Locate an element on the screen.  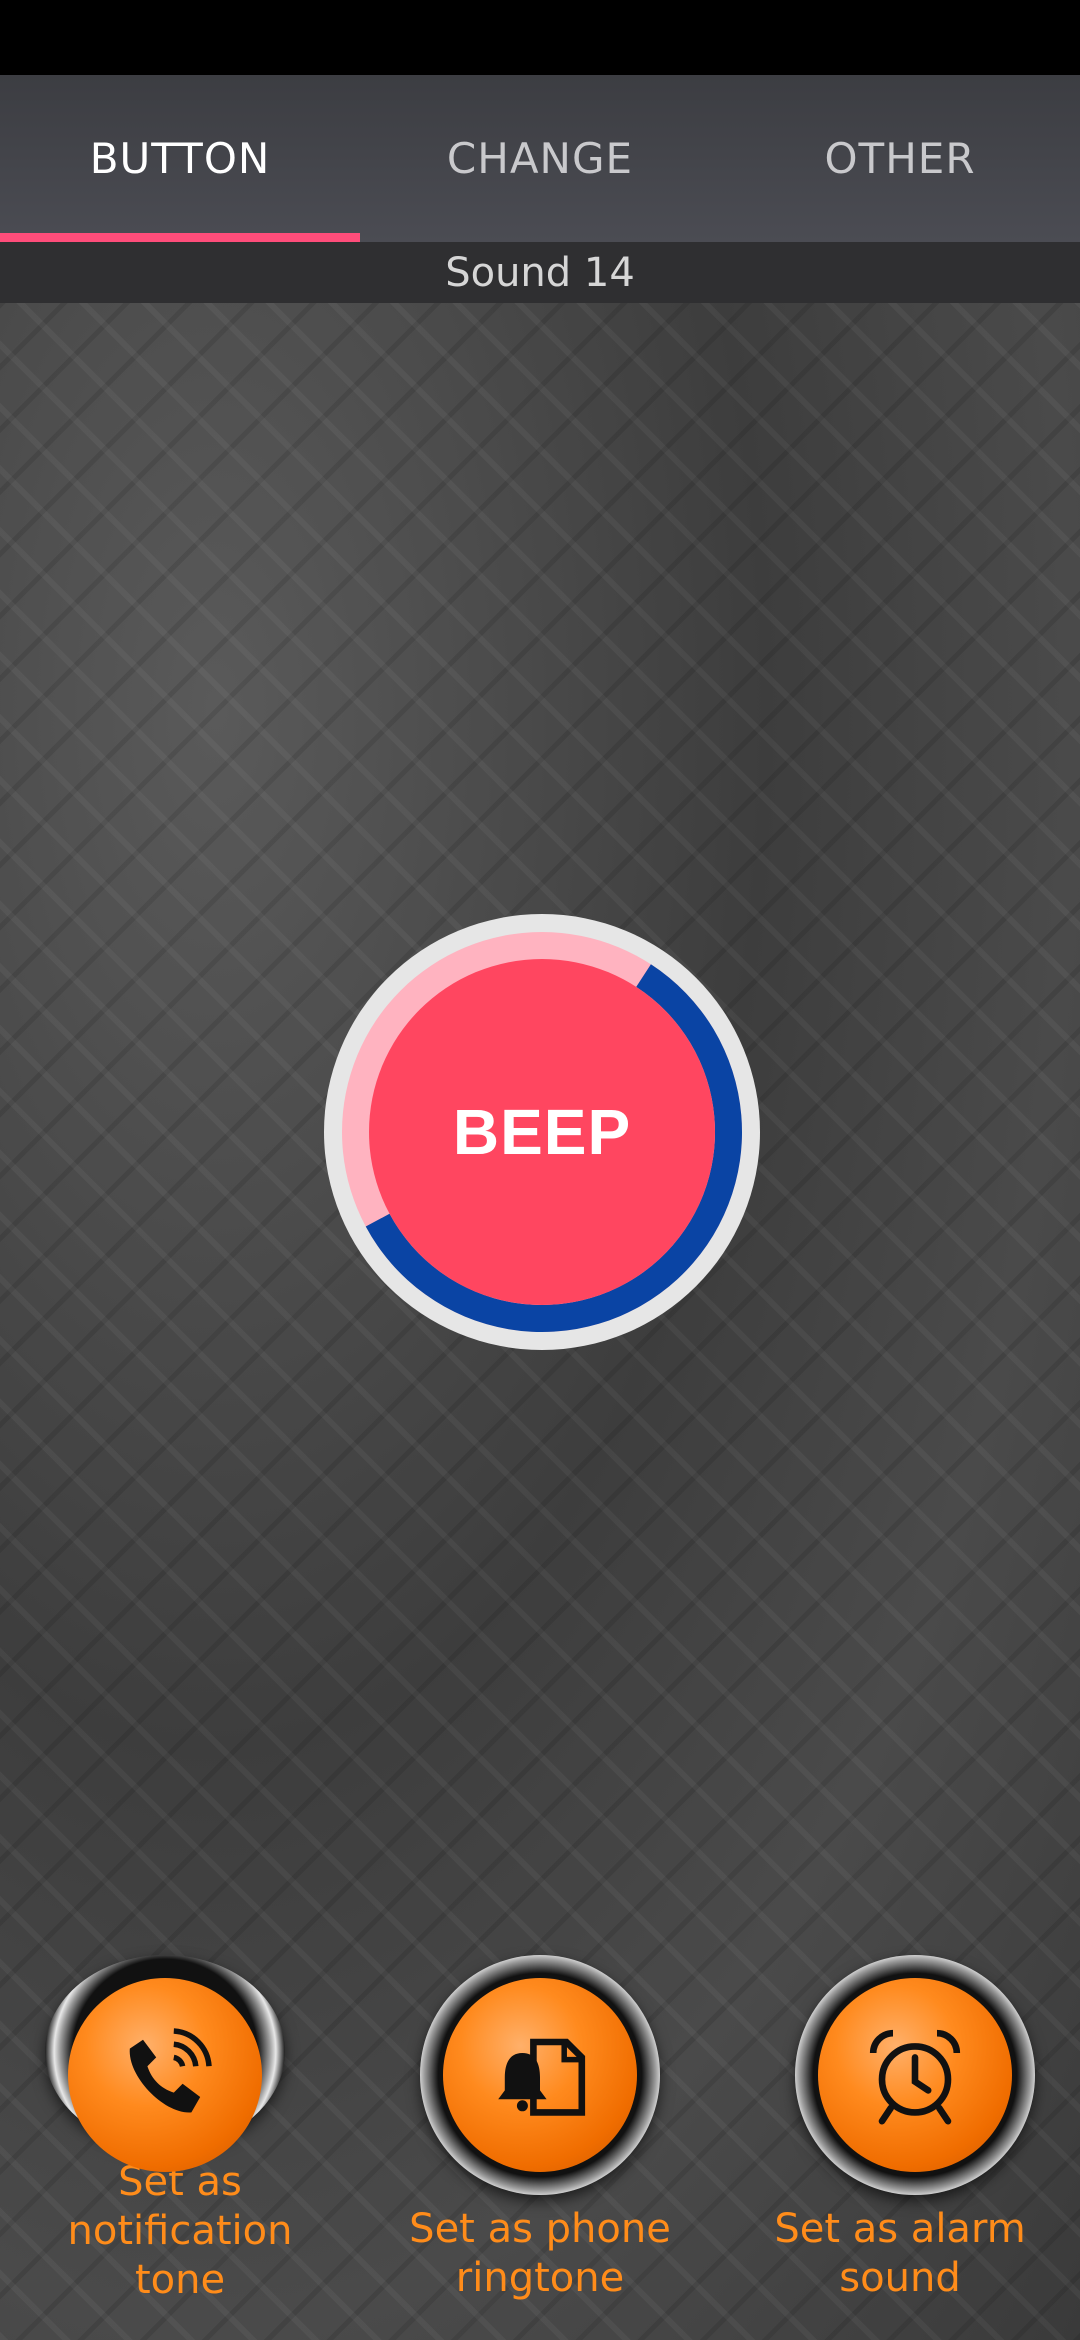
bell-document-icon is located at coordinates (542, 2077).